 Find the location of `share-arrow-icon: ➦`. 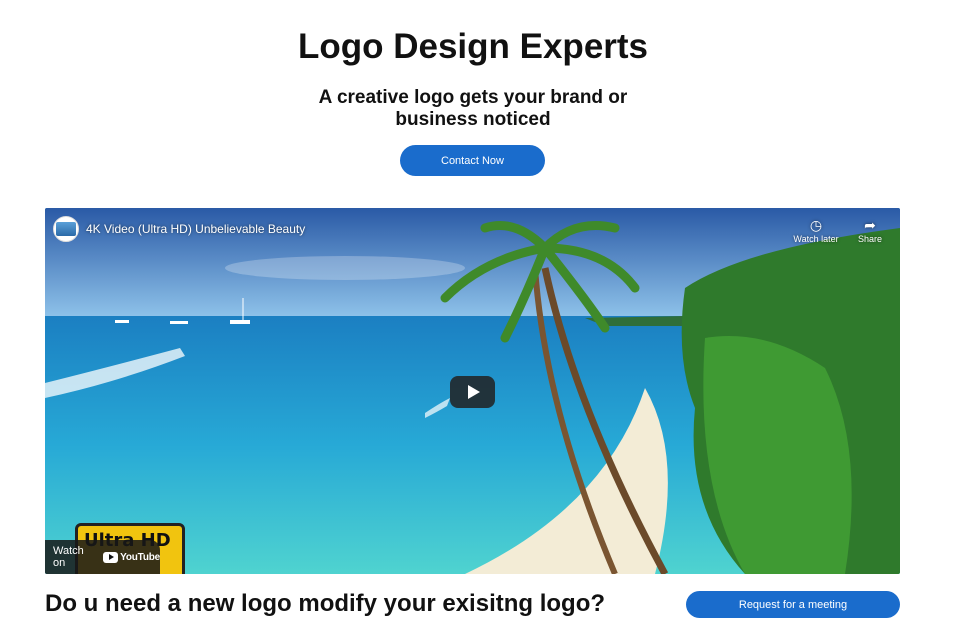

share-arrow-icon: ➦ is located at coordinates (870, 225).